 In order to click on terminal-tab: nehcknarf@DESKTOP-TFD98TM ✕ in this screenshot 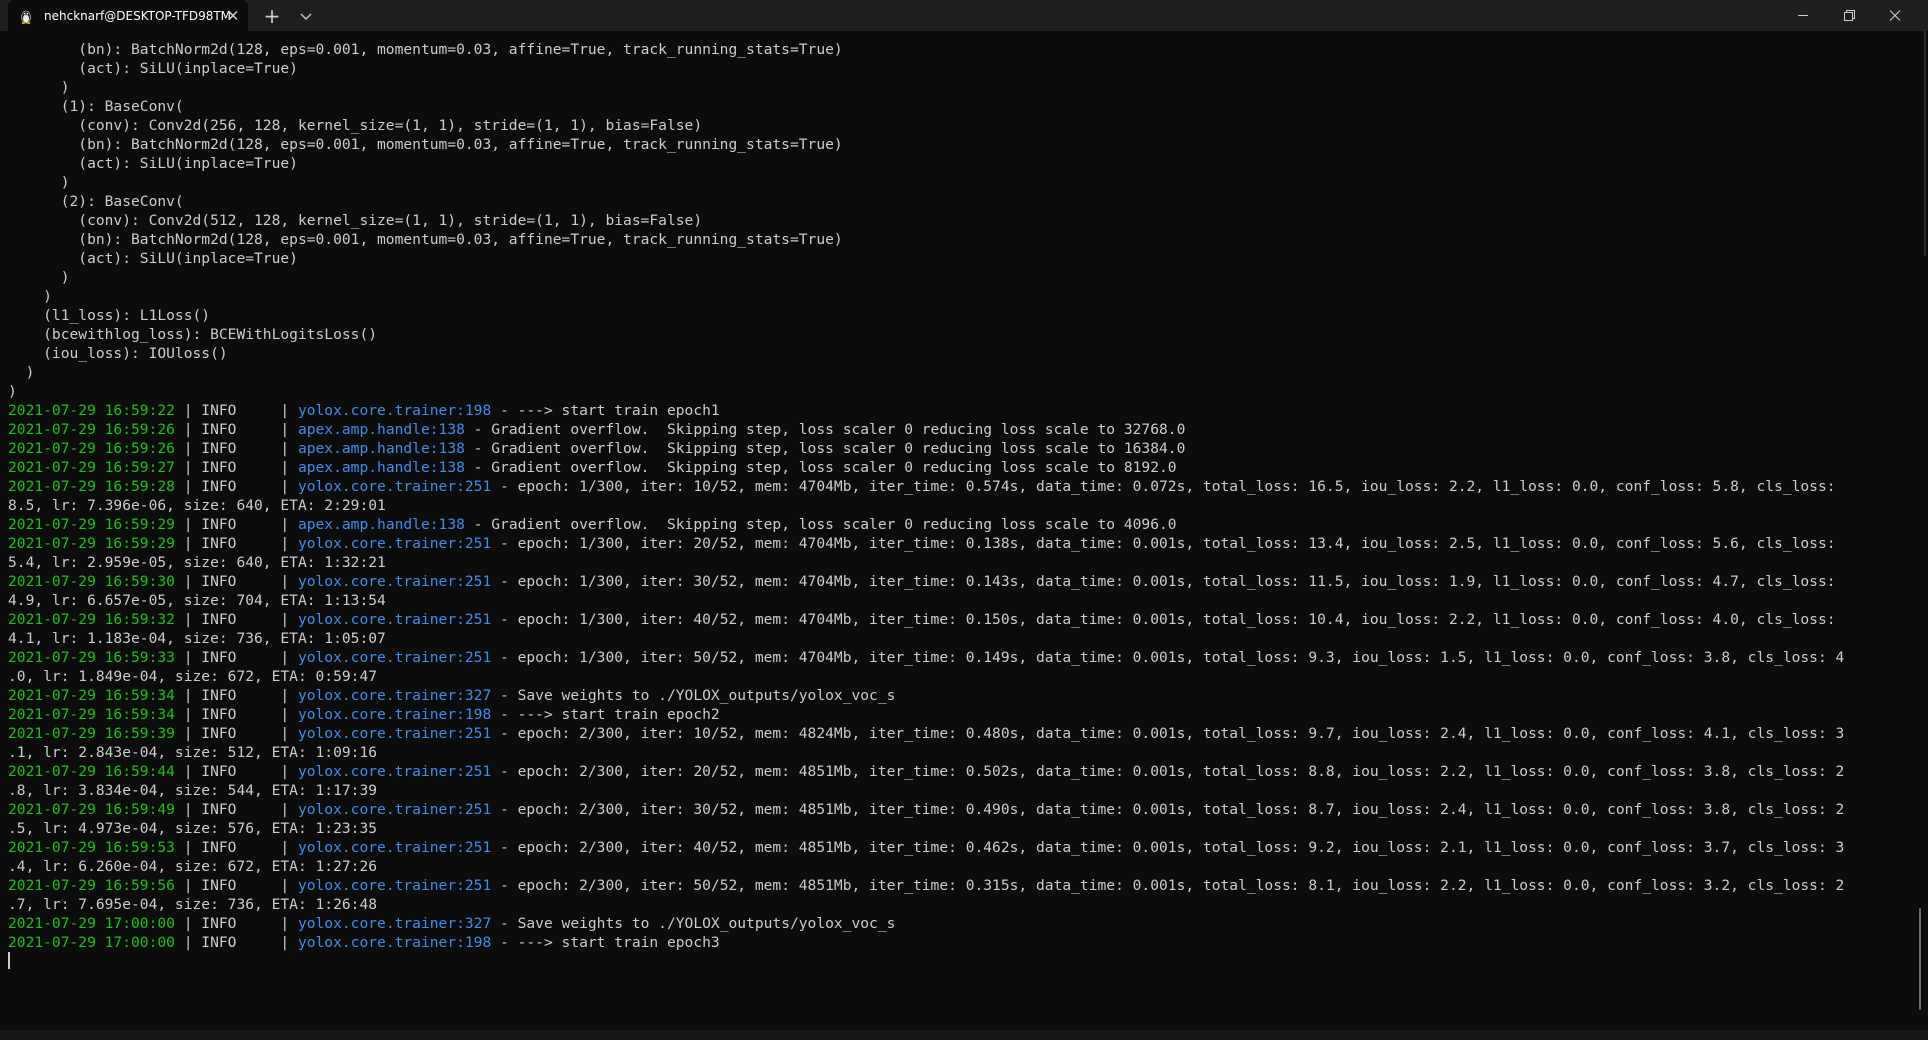, I will do `click(128, 15)`.